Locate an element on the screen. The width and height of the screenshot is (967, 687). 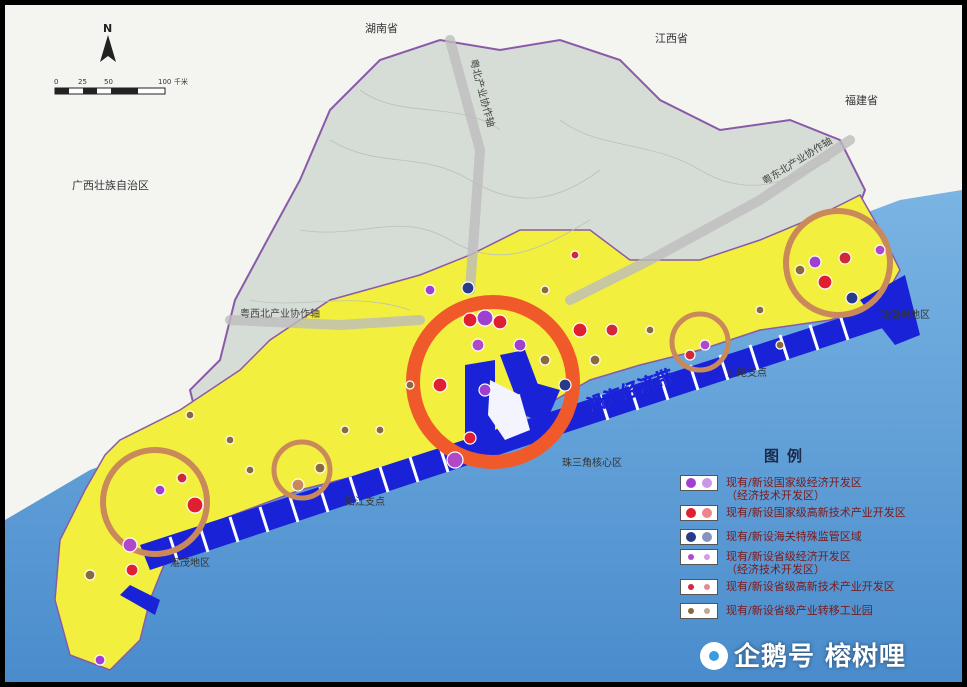
zone-label-zhanmao: 湛茂地区 is located at coordinates (190, 562).